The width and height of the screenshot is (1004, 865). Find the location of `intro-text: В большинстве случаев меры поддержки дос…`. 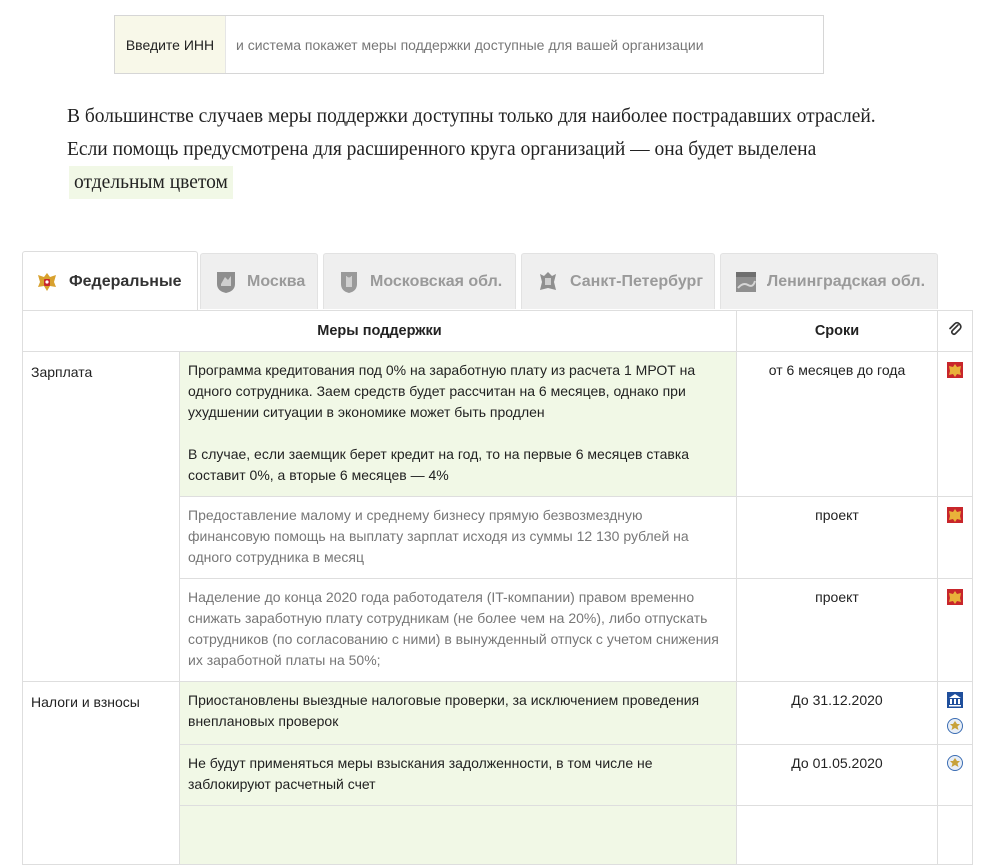

intro-text: В большинстве случаев меры поддержки дос… is located at coordinates (487, 149).